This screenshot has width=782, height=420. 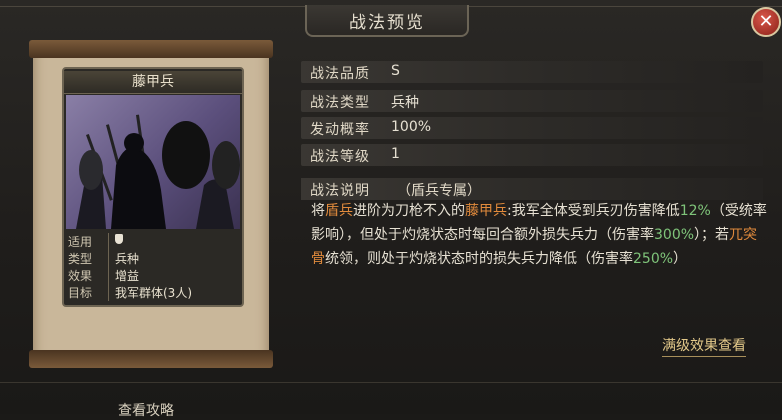 I want to click on info-row-quality: 战法品质 S, so click(x=532, y=72).